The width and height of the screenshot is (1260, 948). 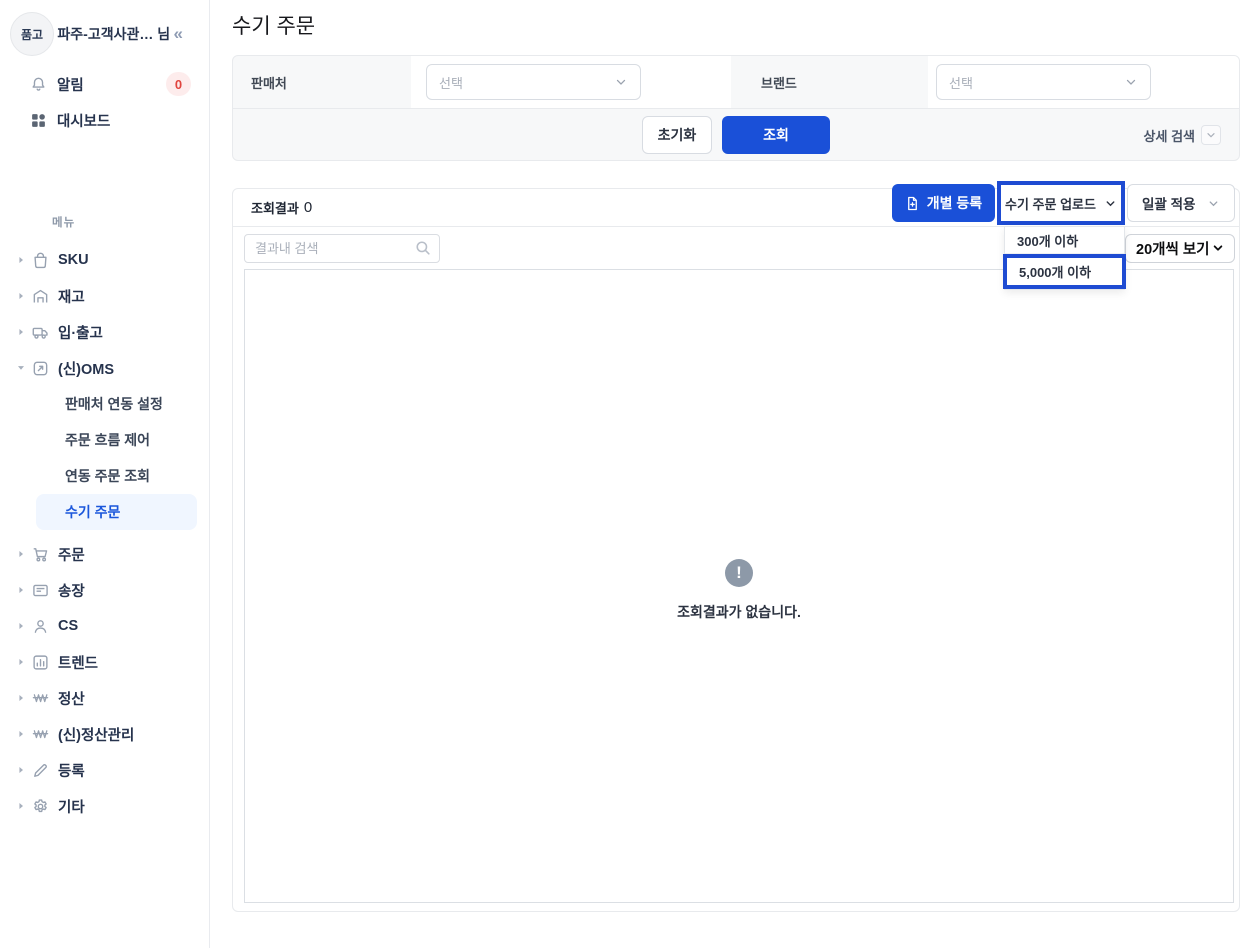 I want to click on results-actions: 개별 등록 수기 주문 업로드 일괄 적용, so click(x=1063, y=203).